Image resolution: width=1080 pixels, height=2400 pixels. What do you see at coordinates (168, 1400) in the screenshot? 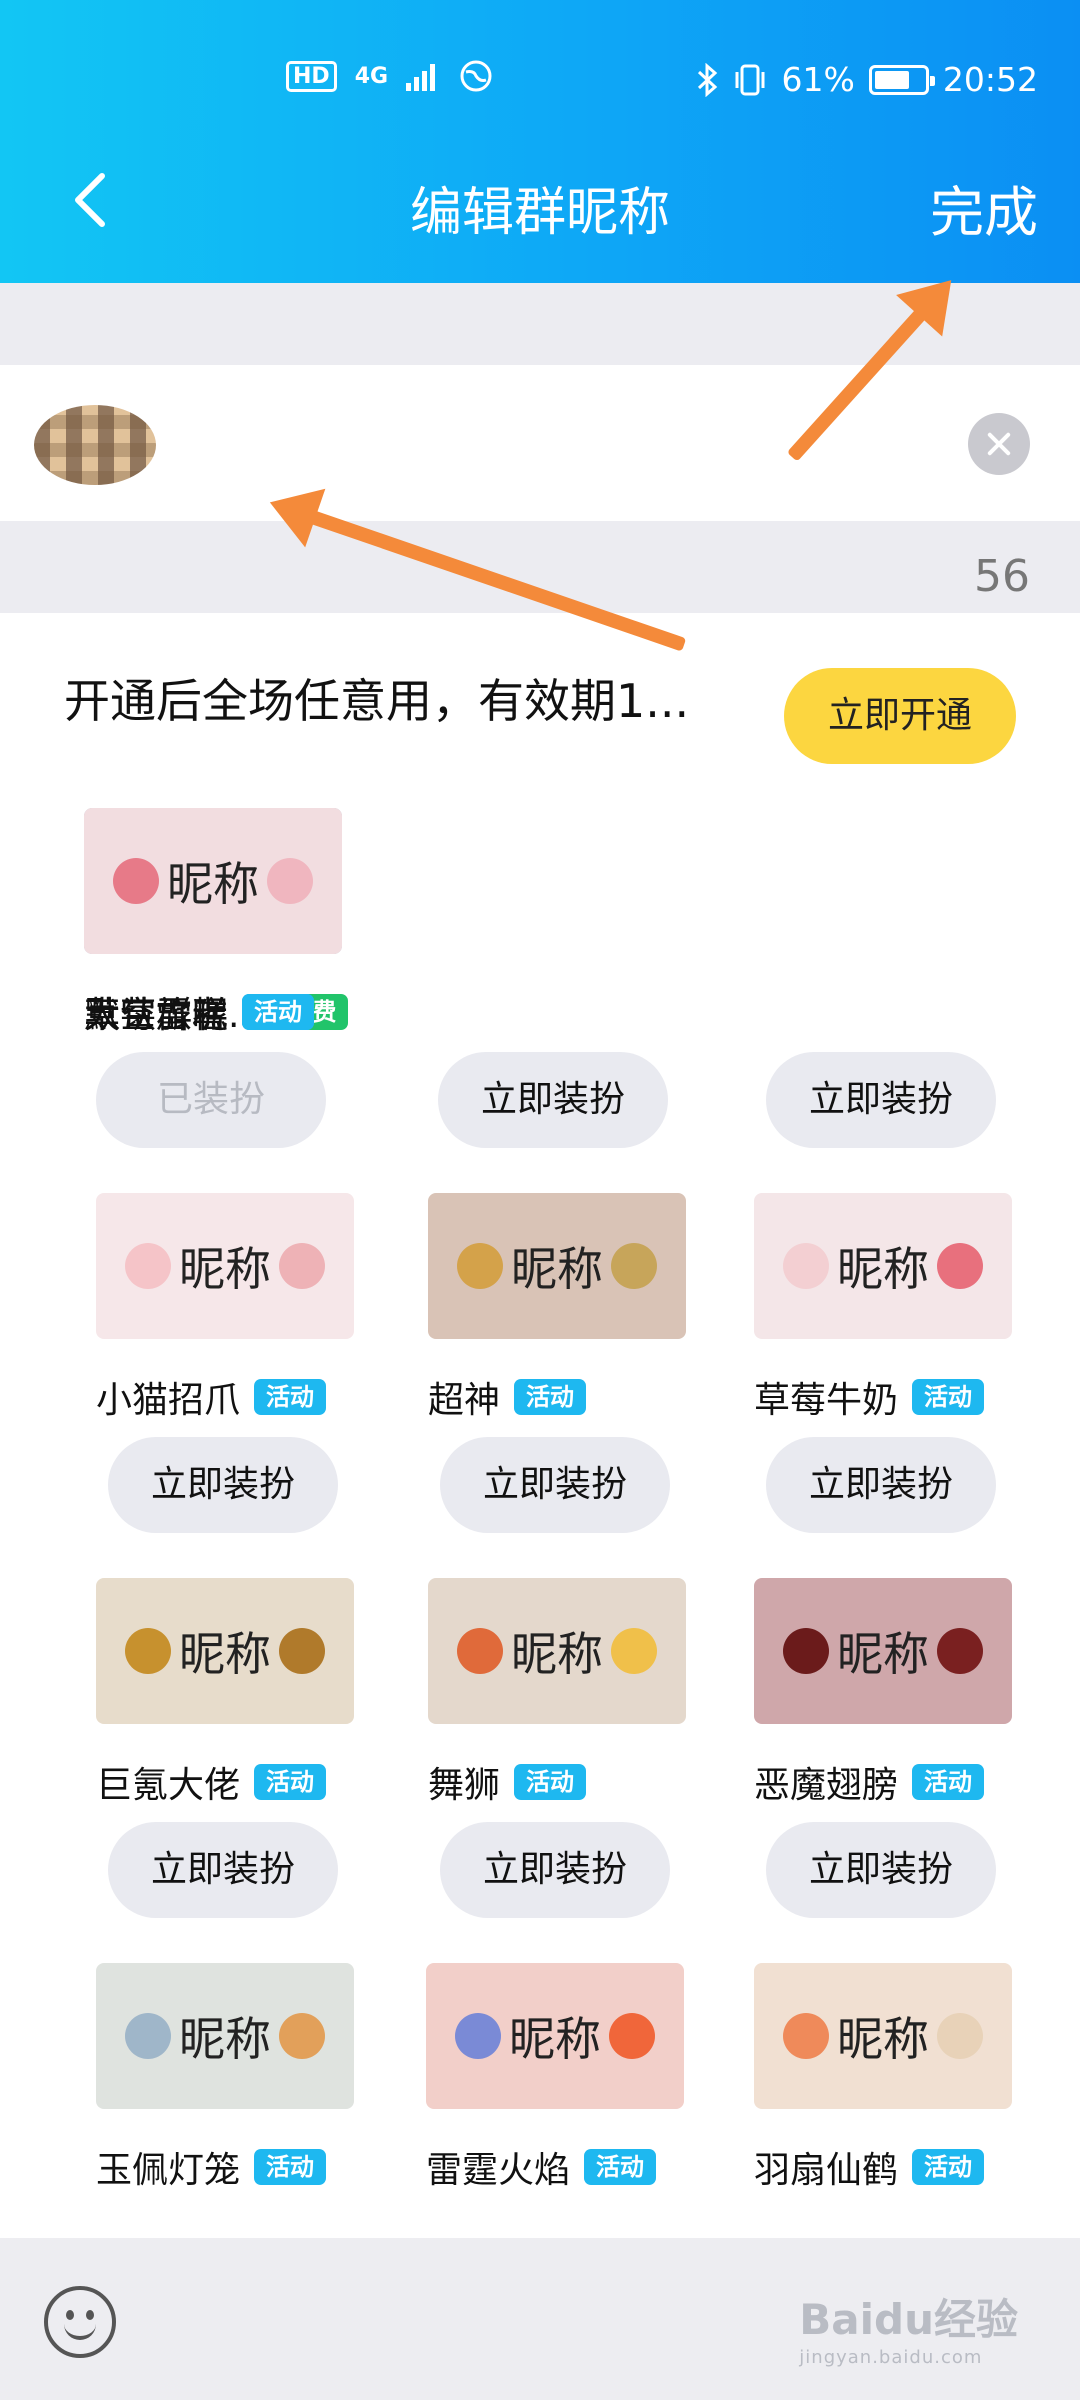
I see `style-name: 小猫招爪` at bounding box center [168, 1400].